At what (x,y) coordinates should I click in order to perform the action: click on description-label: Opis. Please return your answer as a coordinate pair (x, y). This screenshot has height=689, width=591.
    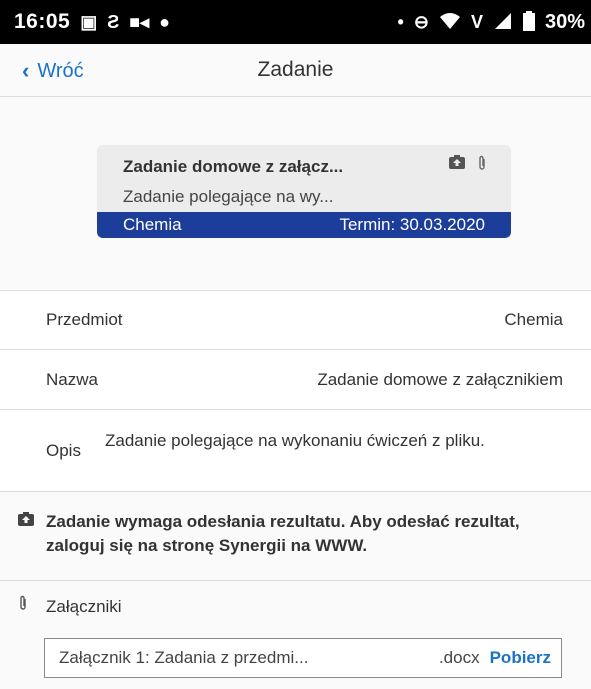
    Looking at the image, I should click on (63, 450).